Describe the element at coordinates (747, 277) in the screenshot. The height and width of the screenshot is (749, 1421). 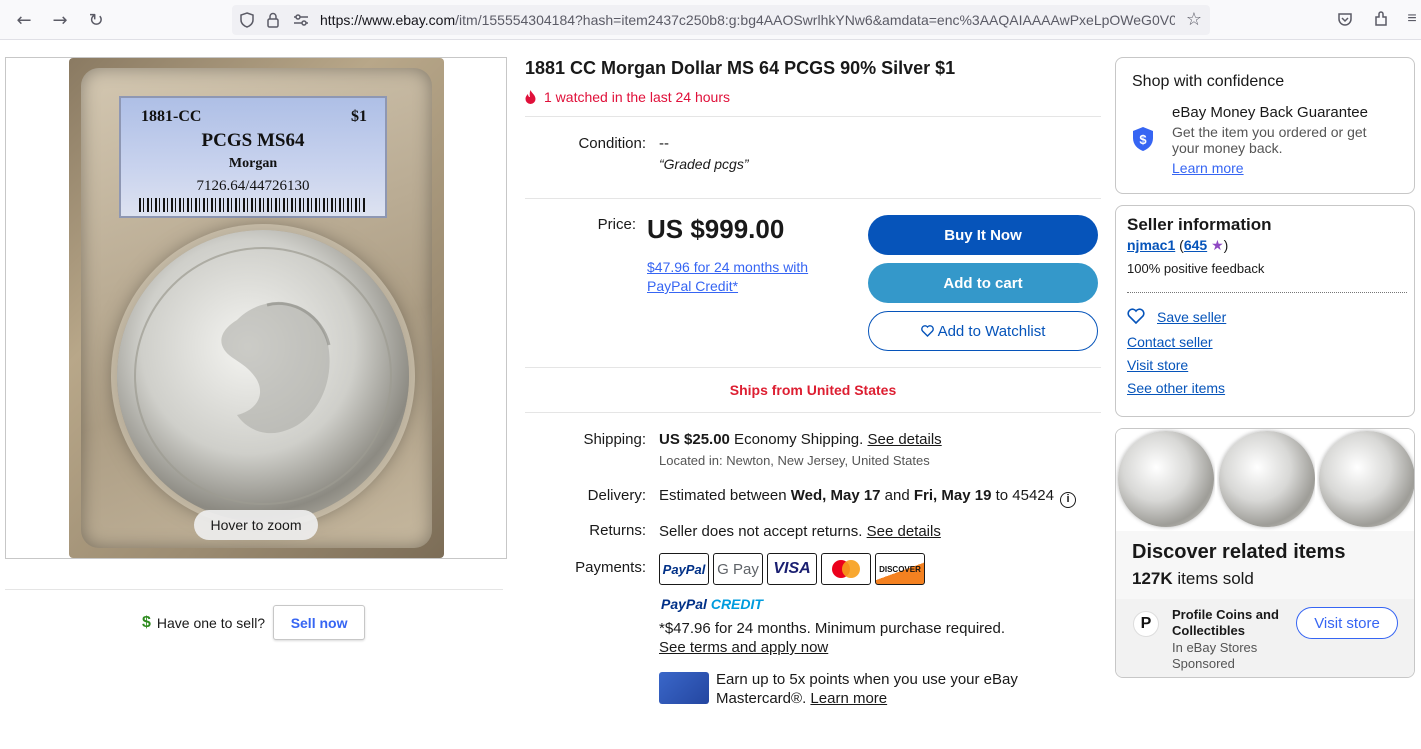
I see `paypal-credit-link: $47.96 for 24 months with PayPal Credit*` at that location.